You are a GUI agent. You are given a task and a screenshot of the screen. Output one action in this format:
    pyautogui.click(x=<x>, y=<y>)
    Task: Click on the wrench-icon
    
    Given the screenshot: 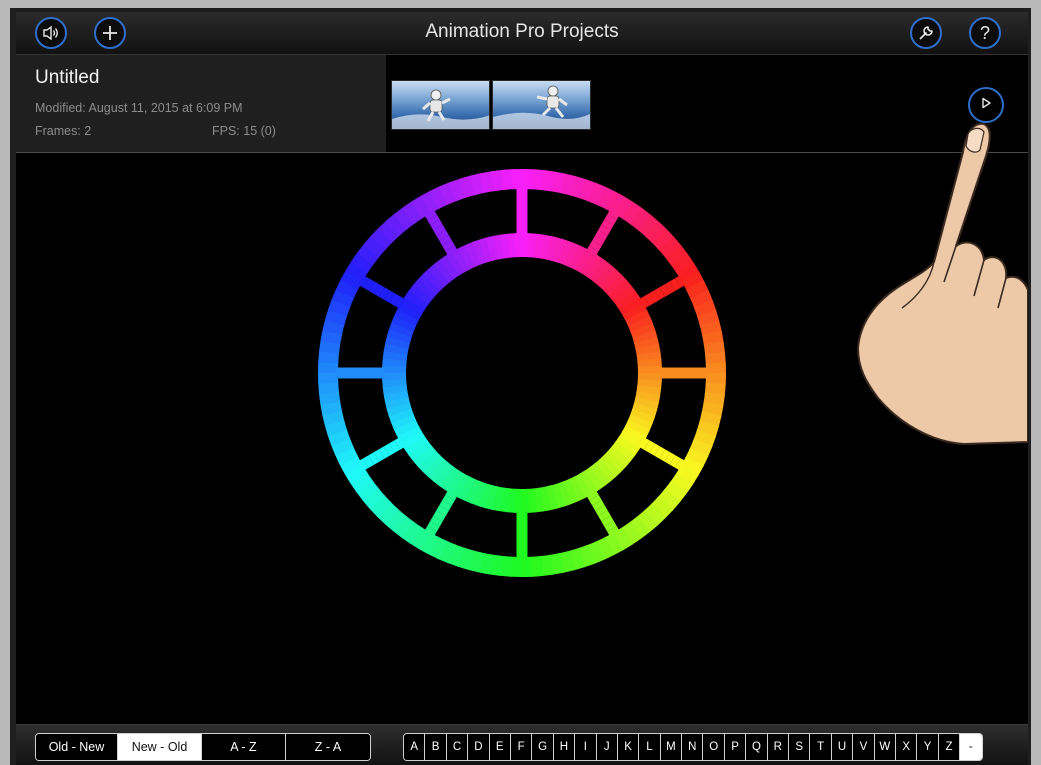 What is the action you would take?
    pyautogui.click(x=926, y=33)
    